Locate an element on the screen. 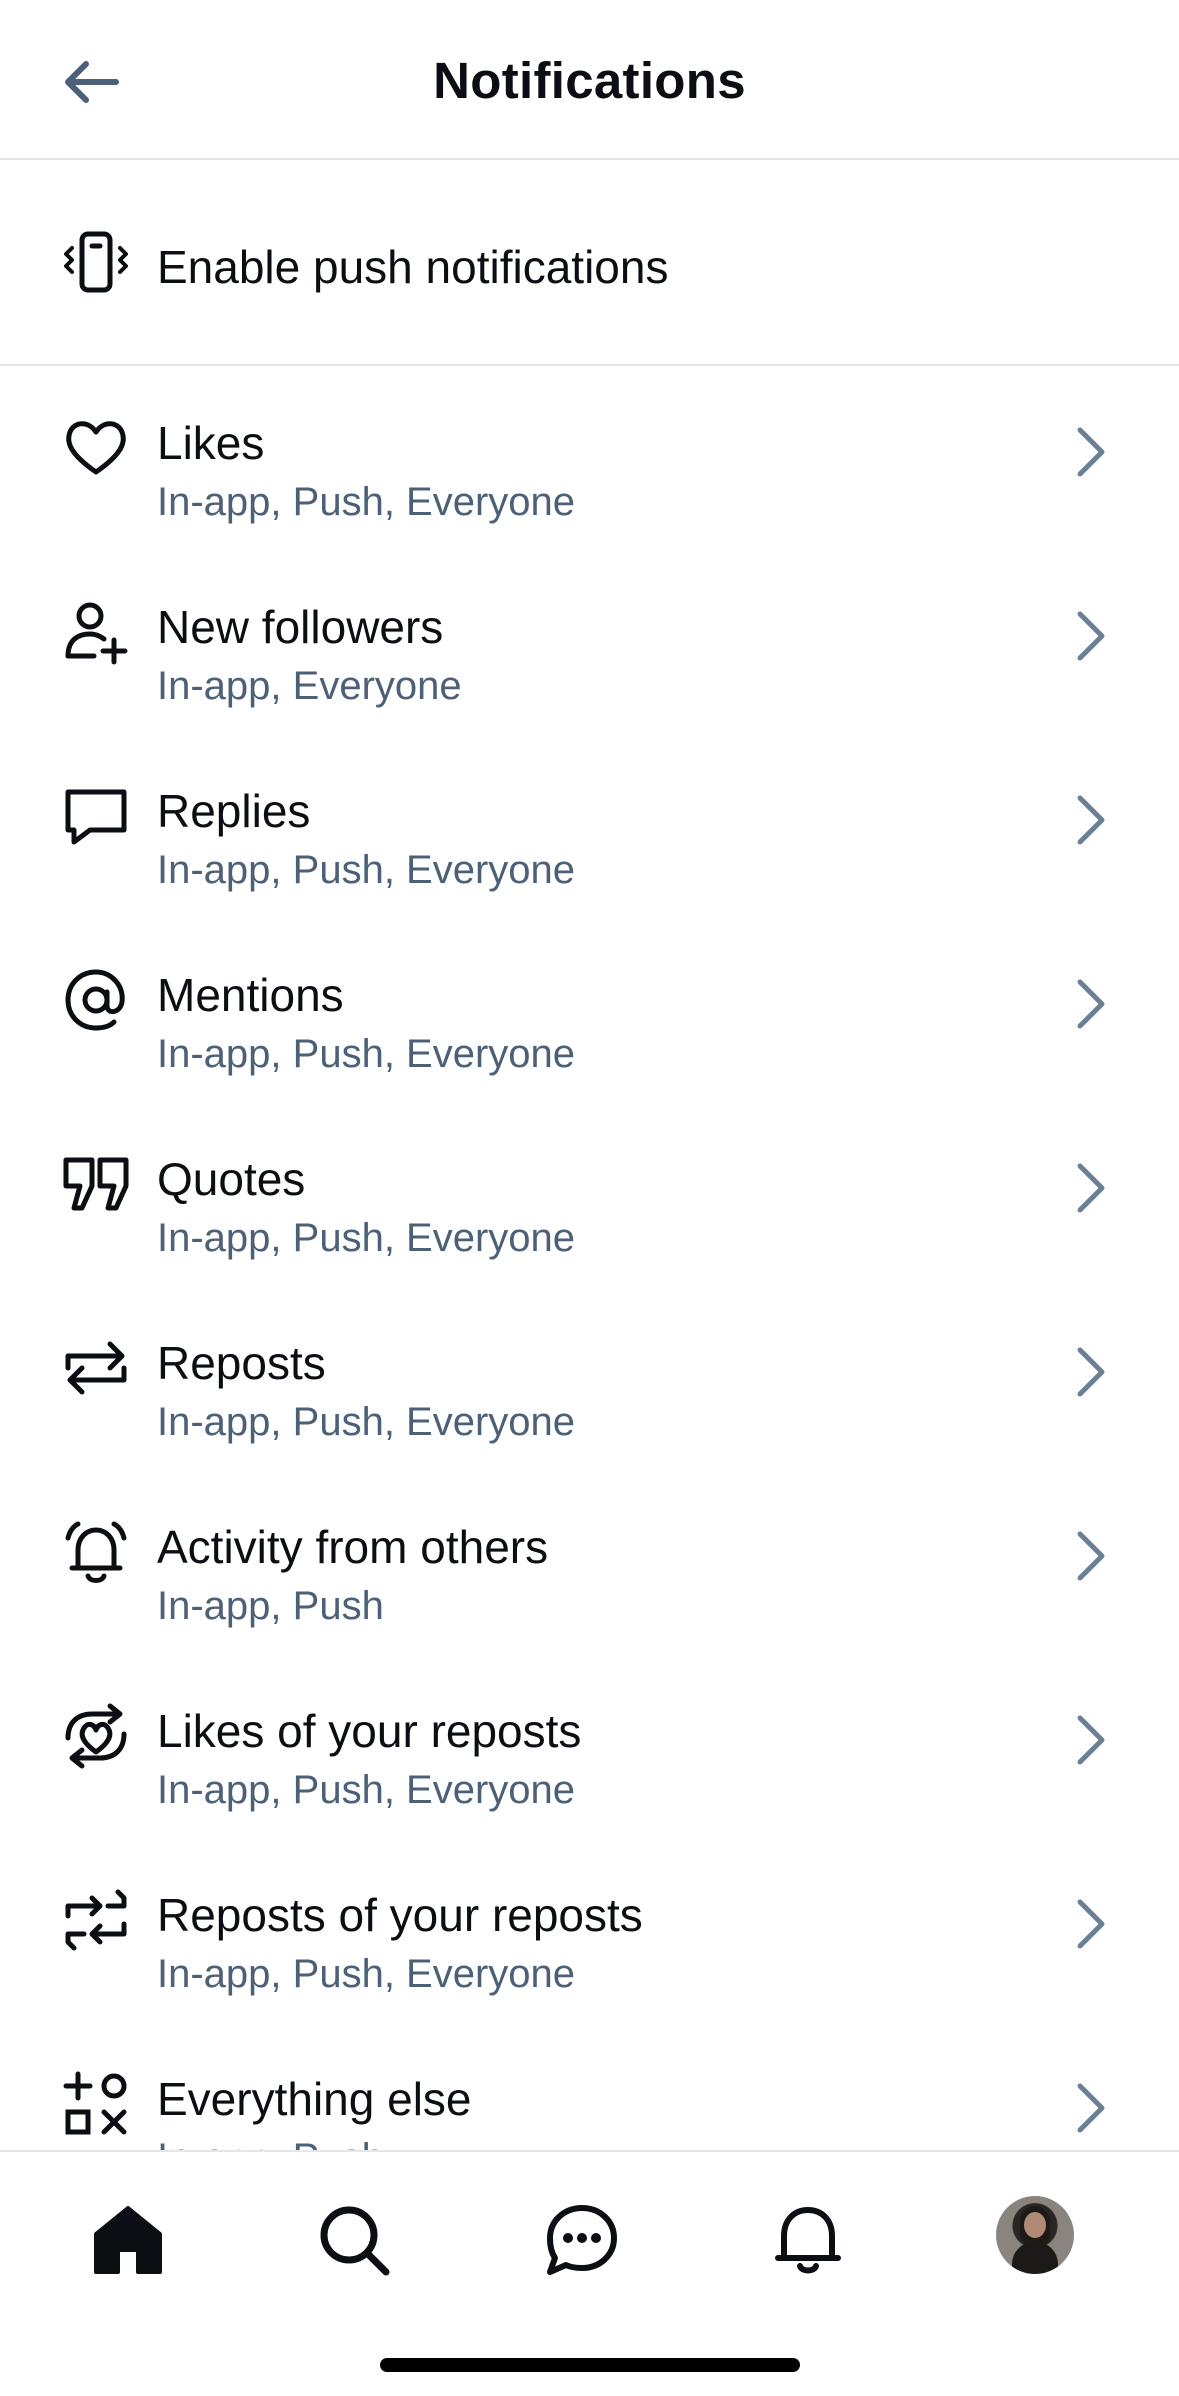  header: Notifications is located at coordinates (589, 80).